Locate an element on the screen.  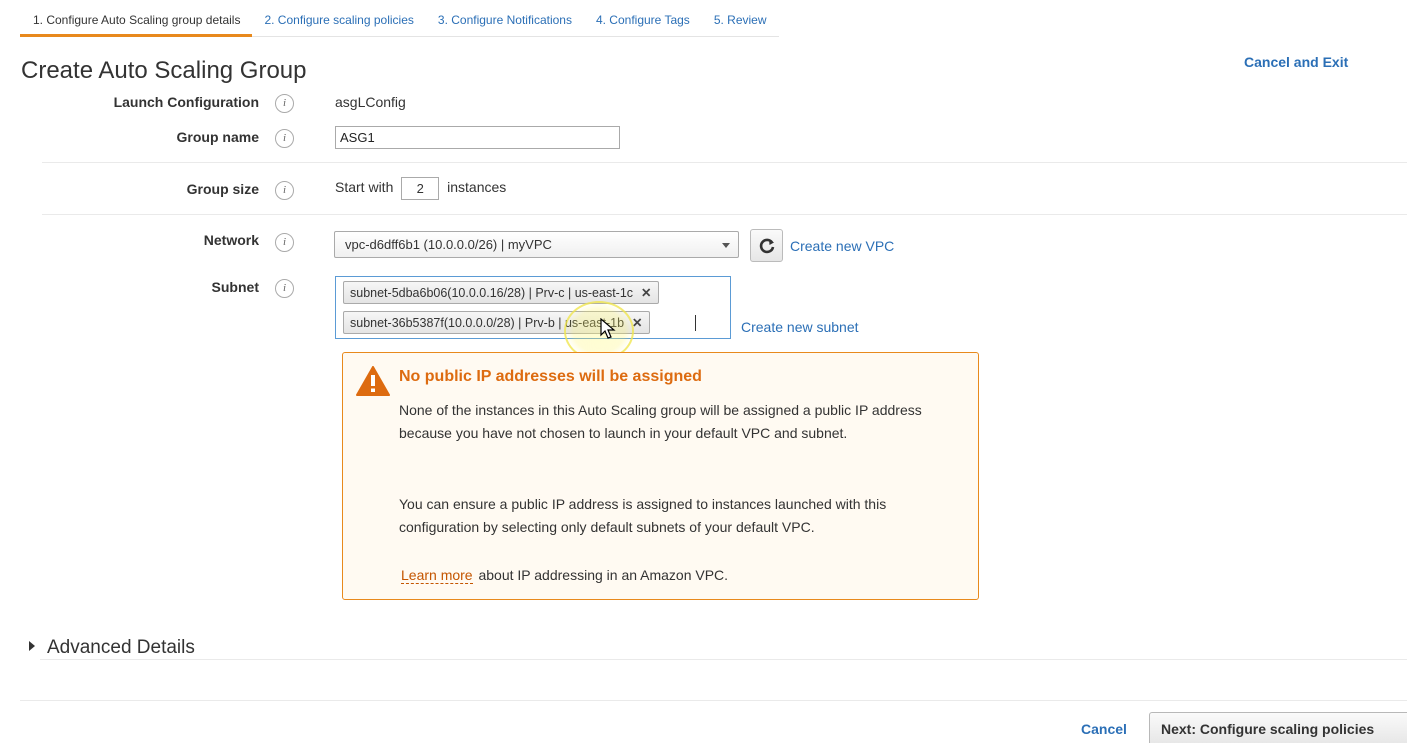
refresh-icon is located at coordinates (766, 246).